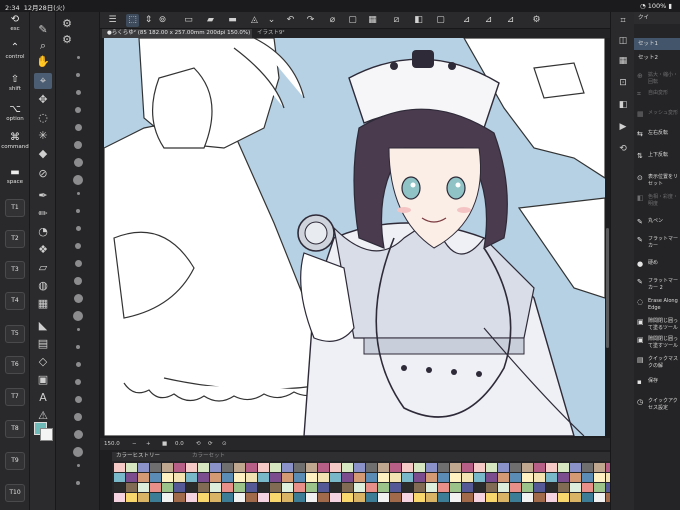 The height and width of the screenshot is (510, 680). What do you see at coordinates (15, 83) in the screenshot?
I see `shift-key: ⇧ shift` at bounding box center [15, 83].